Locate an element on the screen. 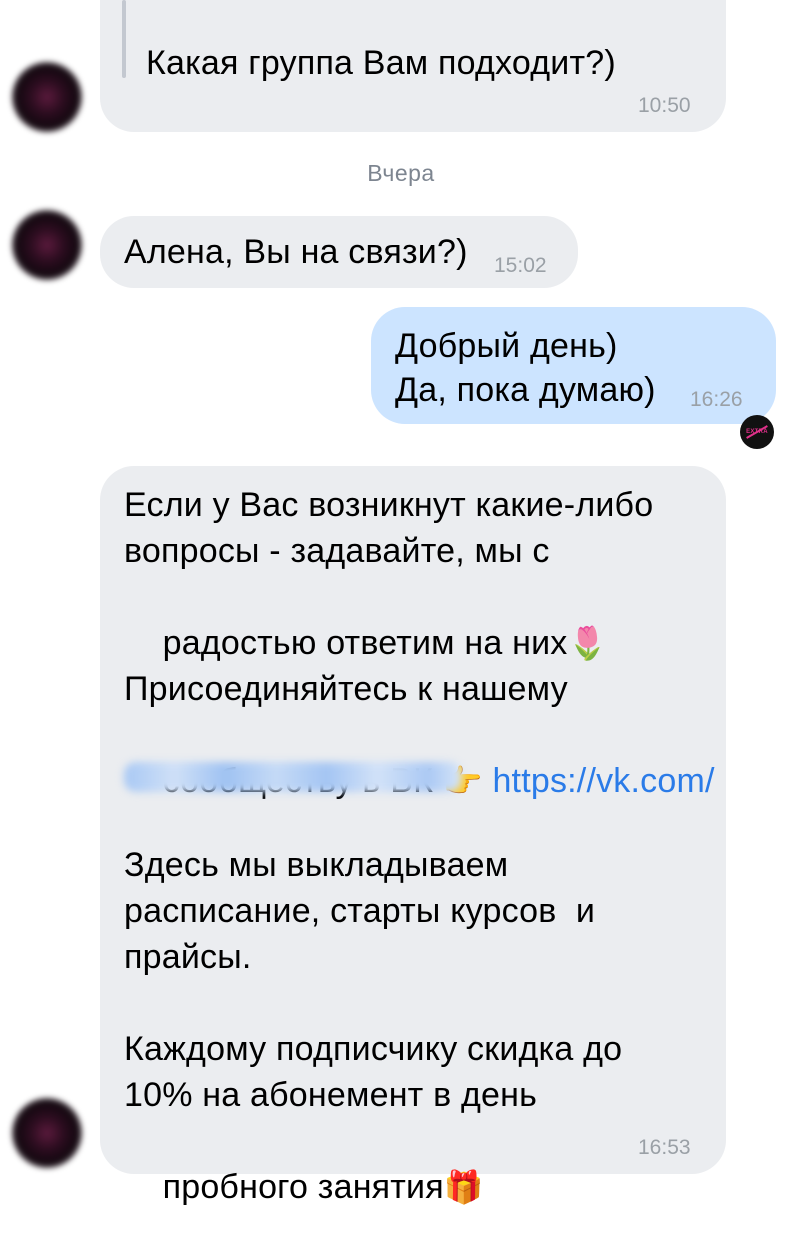 Image resolution: width=802 pixels, height=1256 pixels. community-link: https://vk.com/ is located at coordinates (603, 781).